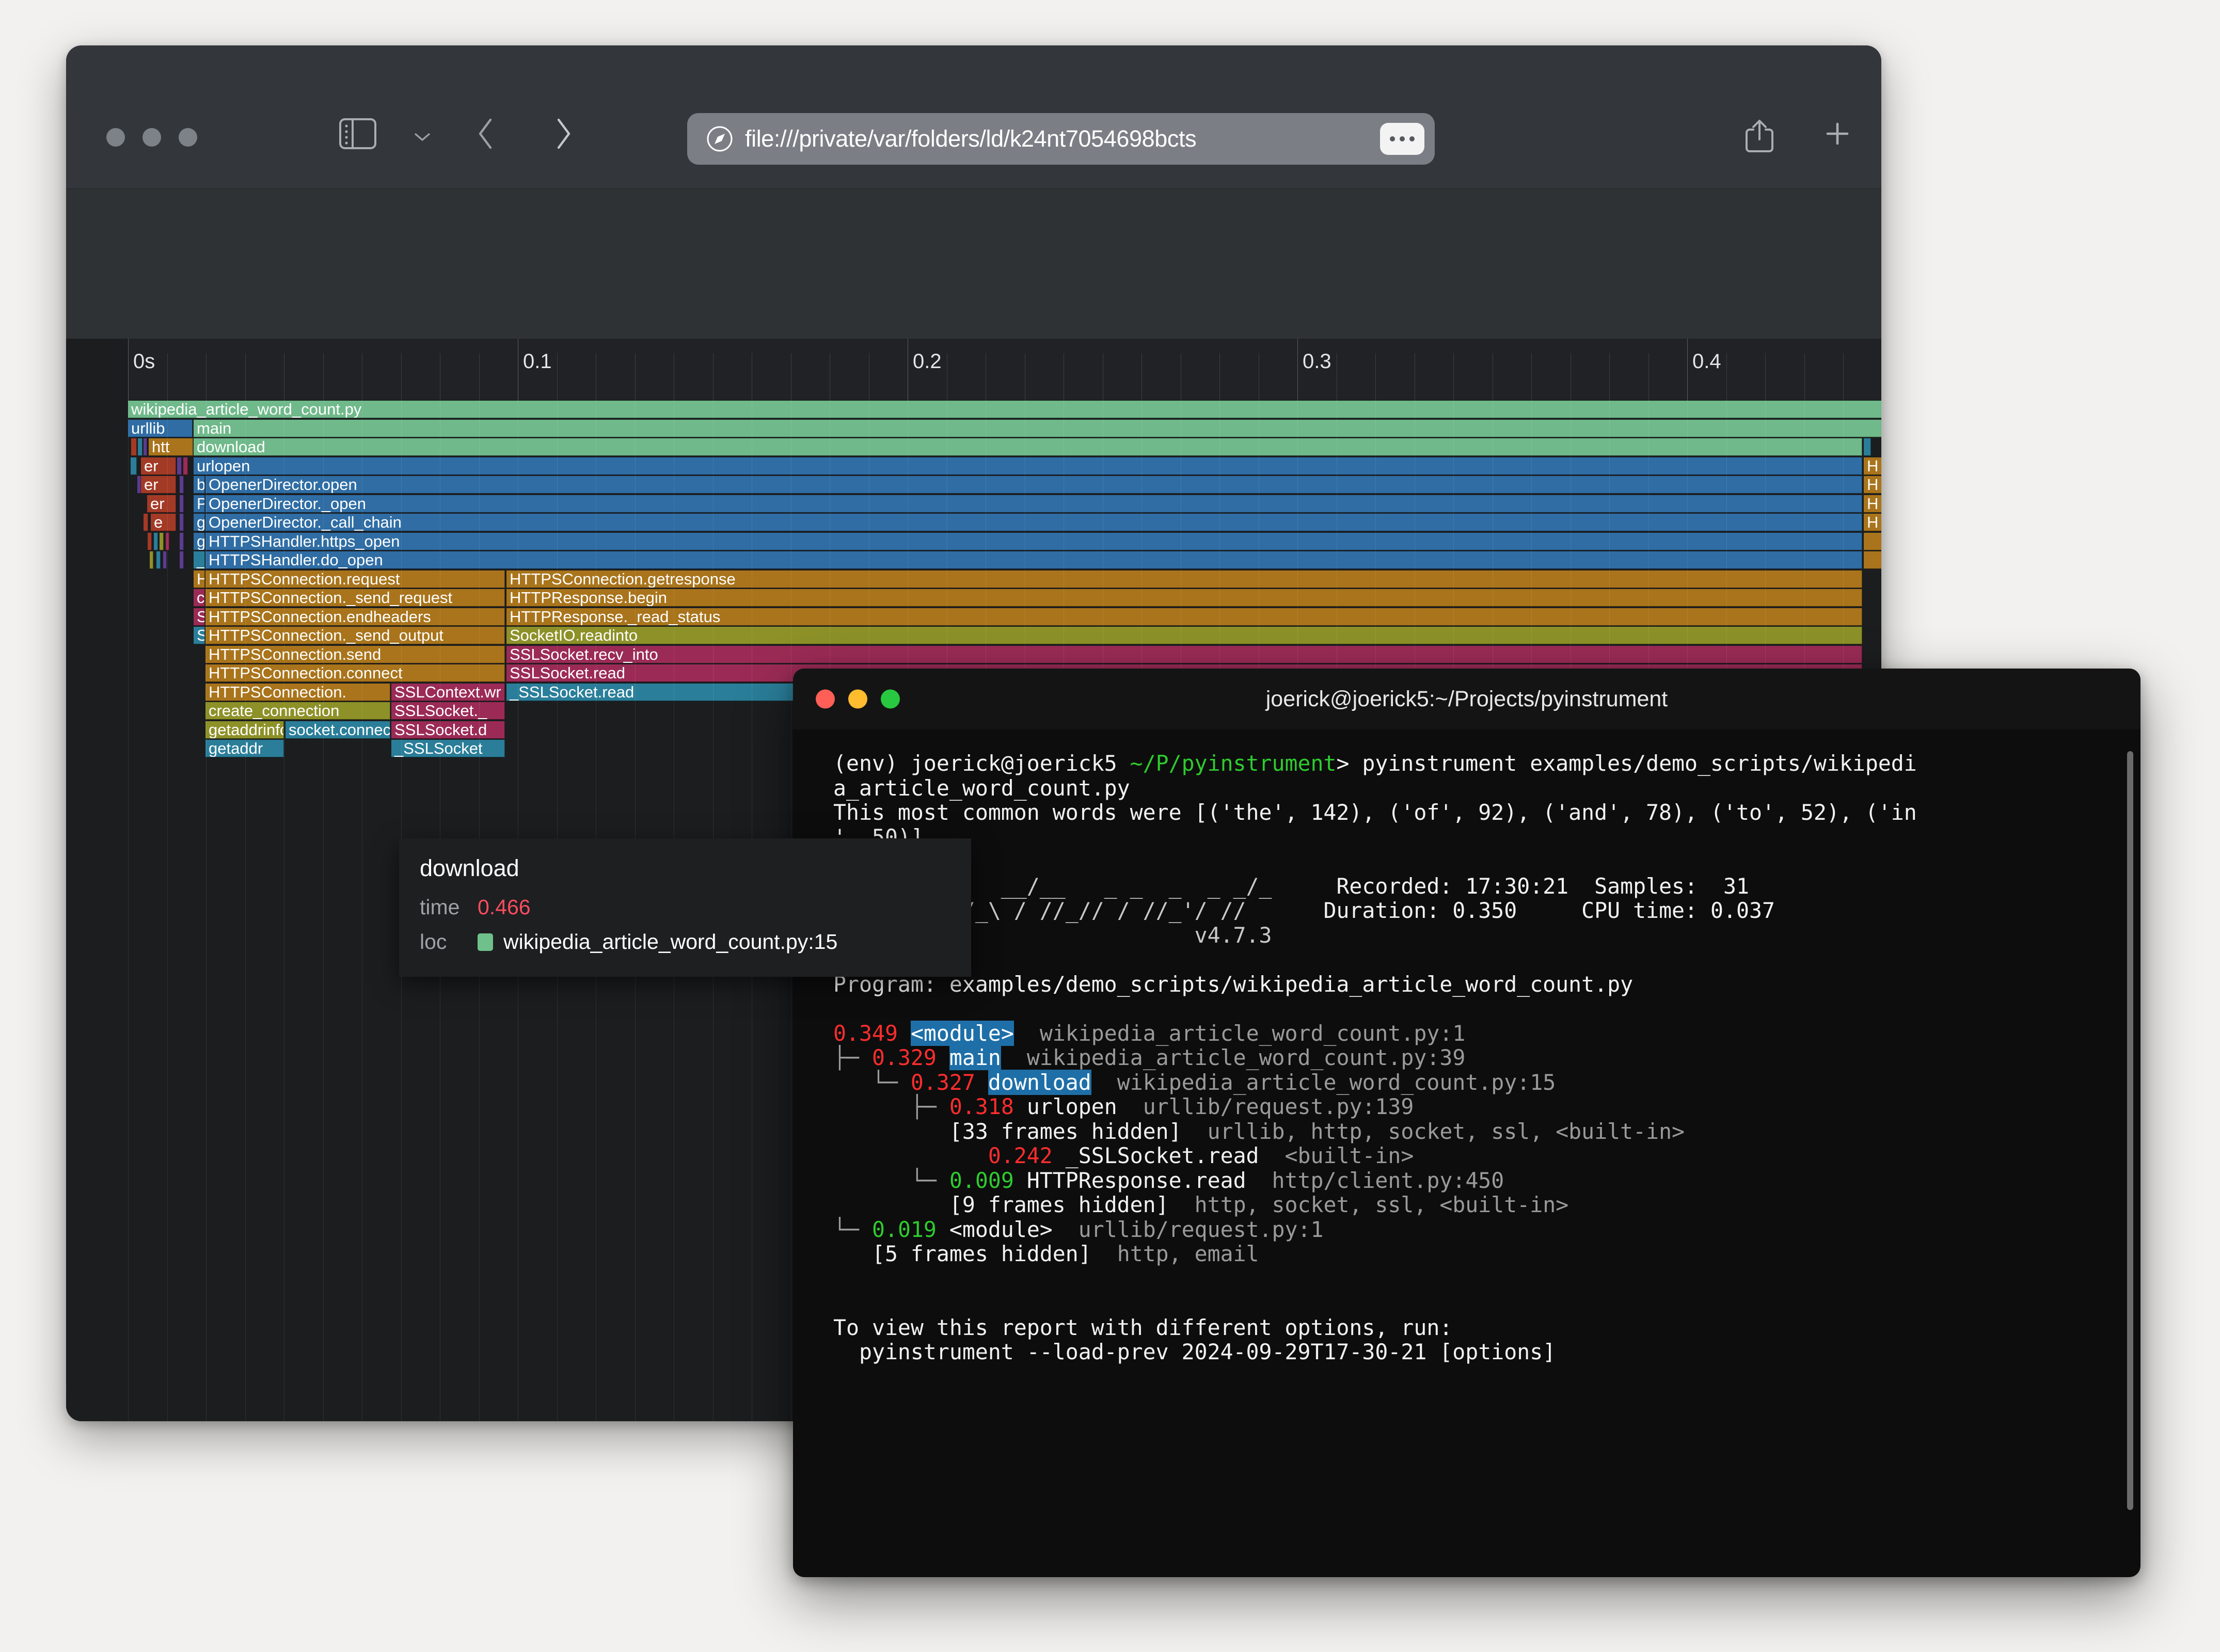 The width and height of the screenshot is (2220, 1652). What do you see at coordinates (355, 635) in the screenshot?
I see `flame-frame: HTTPSConnection._send_output` at bounding box center [355, 635].